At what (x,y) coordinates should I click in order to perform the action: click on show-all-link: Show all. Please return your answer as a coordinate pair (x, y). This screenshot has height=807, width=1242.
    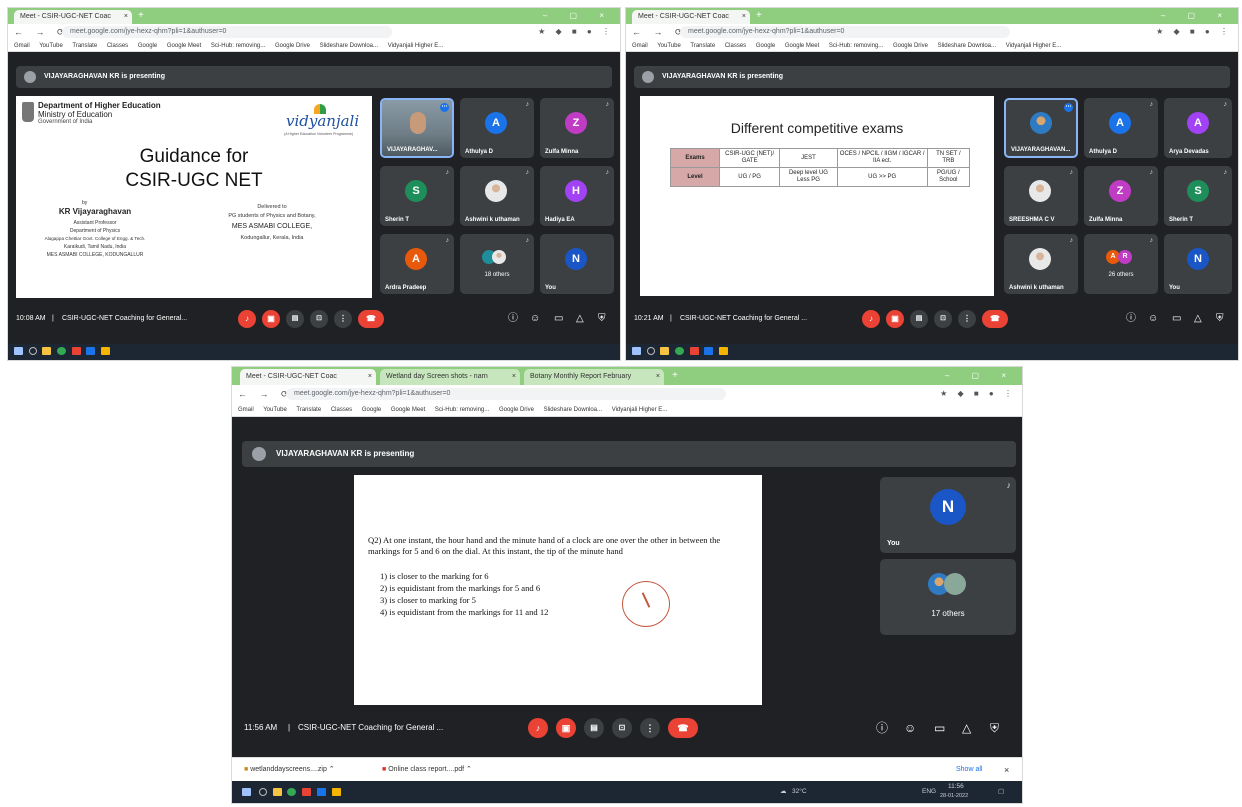
    Looking at the image, I should click on (969, 770).